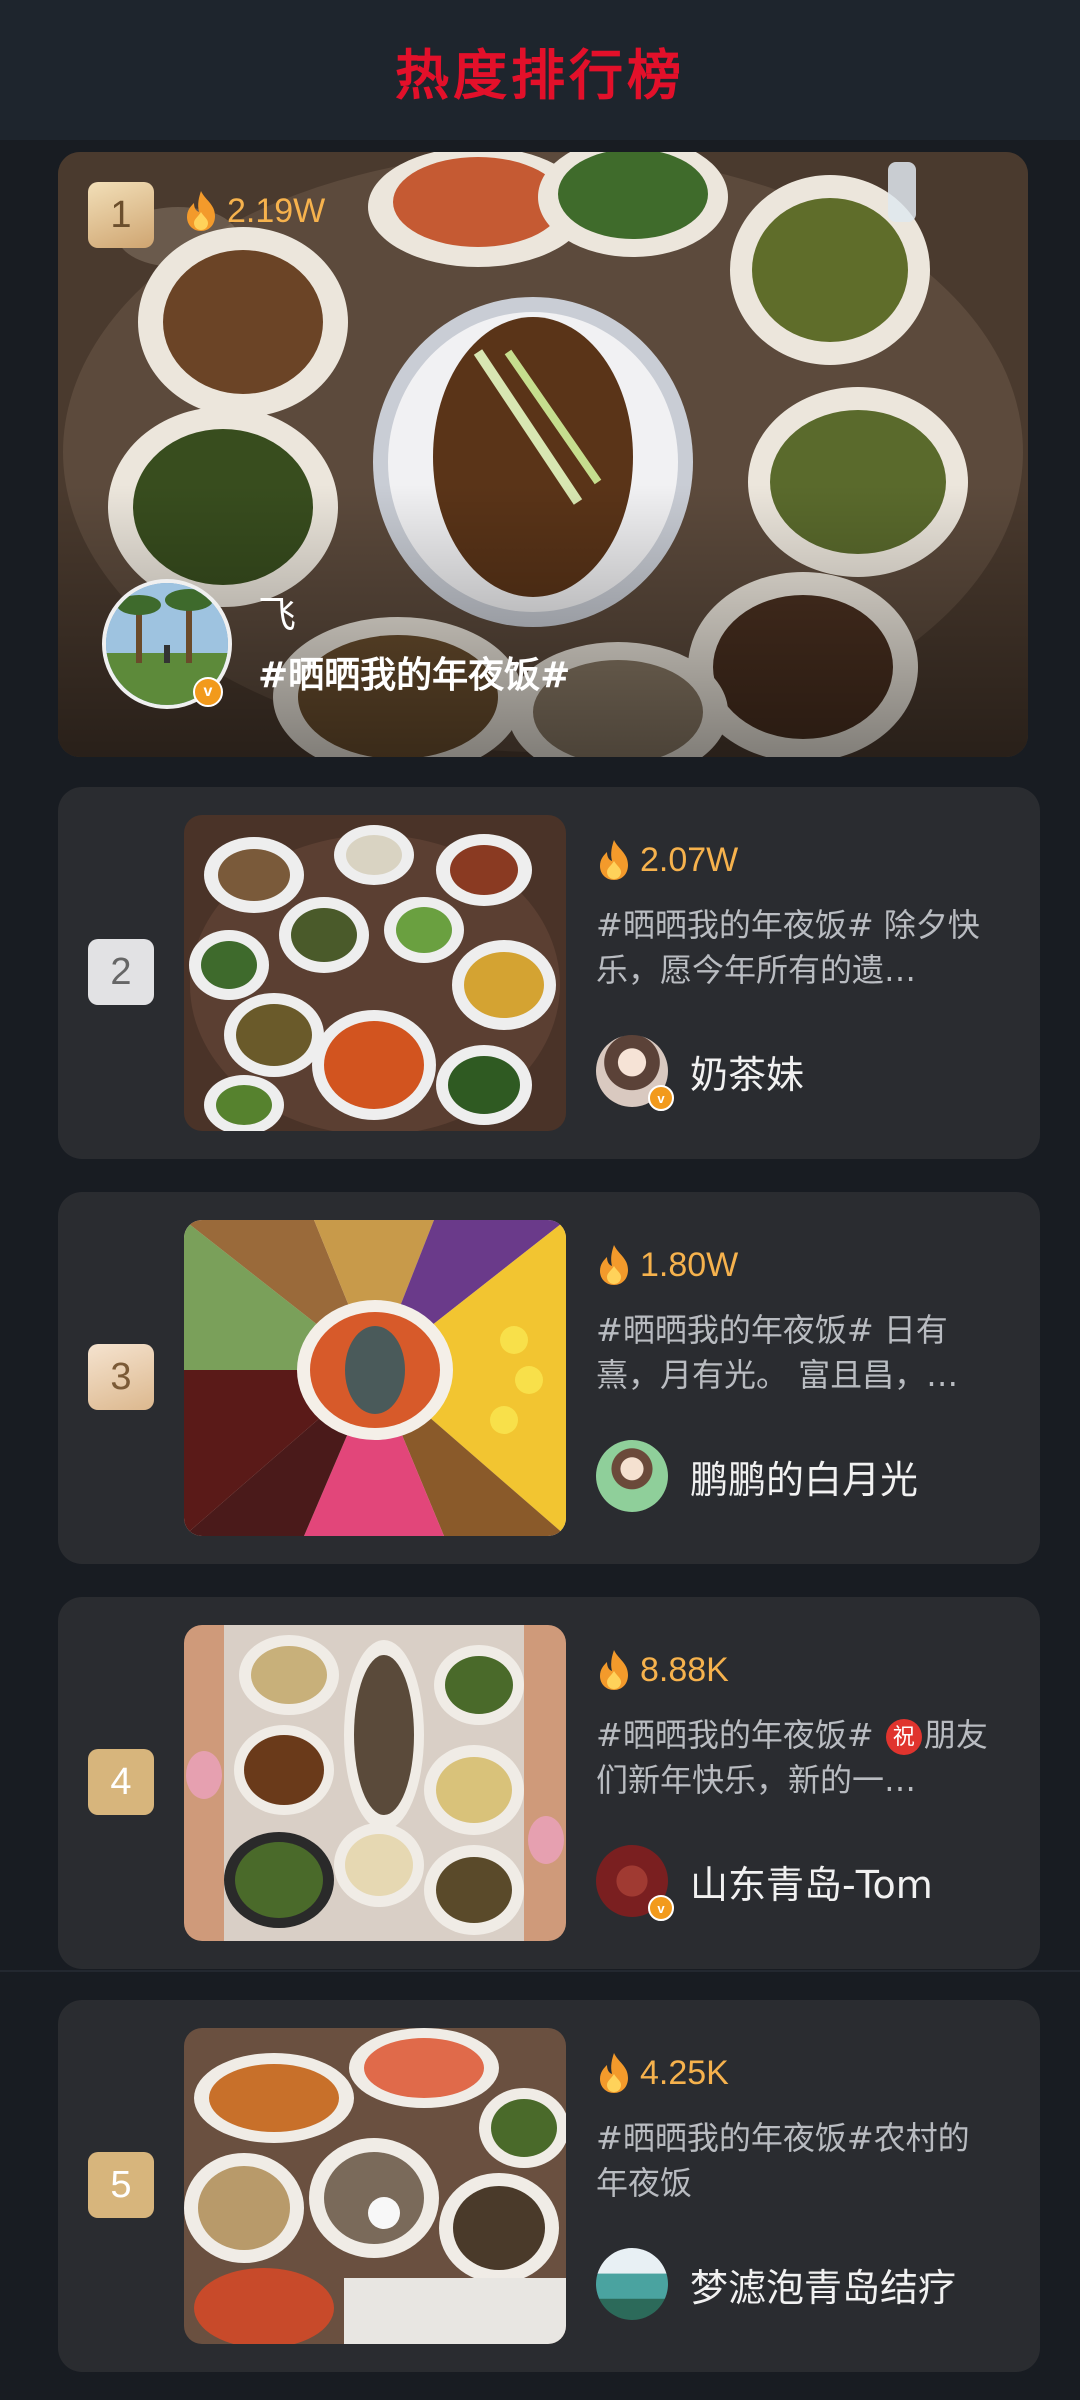 This screenshot has width=1080, height=2400. What do you see at coordinates (540, 74) in the screenshot?
I see `page-title: 热度排行榜` at bounding box center [540, 74].